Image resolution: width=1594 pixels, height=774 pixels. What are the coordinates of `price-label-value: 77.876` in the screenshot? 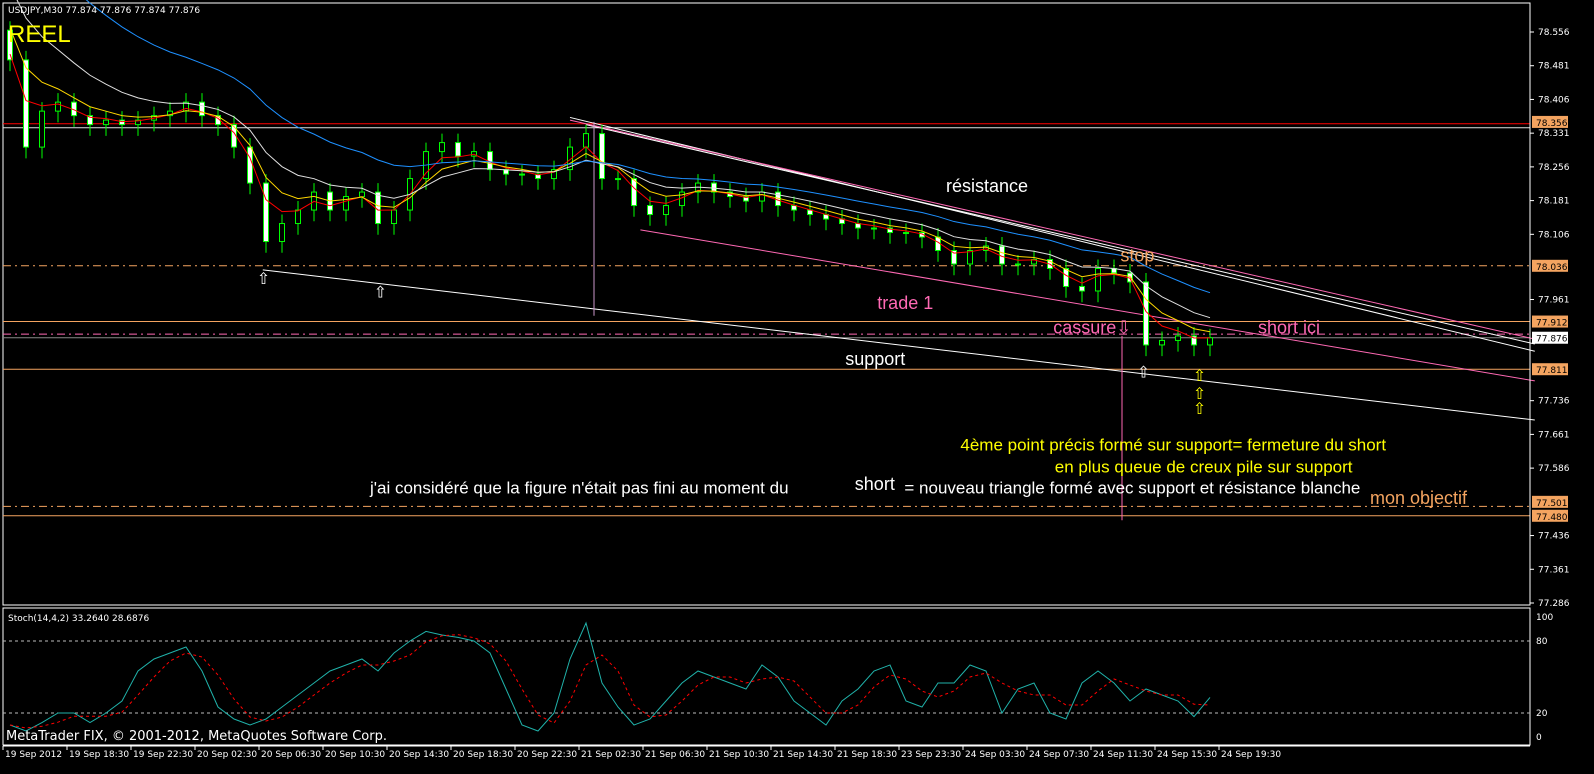 It's located at (1552, 340).